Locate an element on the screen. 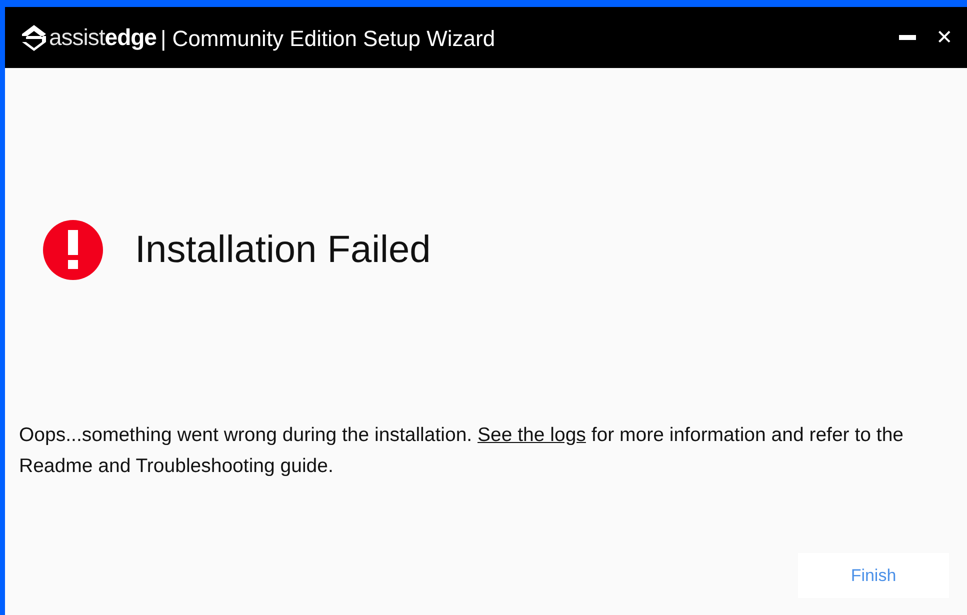 The width and height of the screenshot is (967, 615). error-message: Oops...something went wrong during the installation. See the logs for more information and refer to the Readme and Troubleshooting guide. is located at coordinates (462, 451).